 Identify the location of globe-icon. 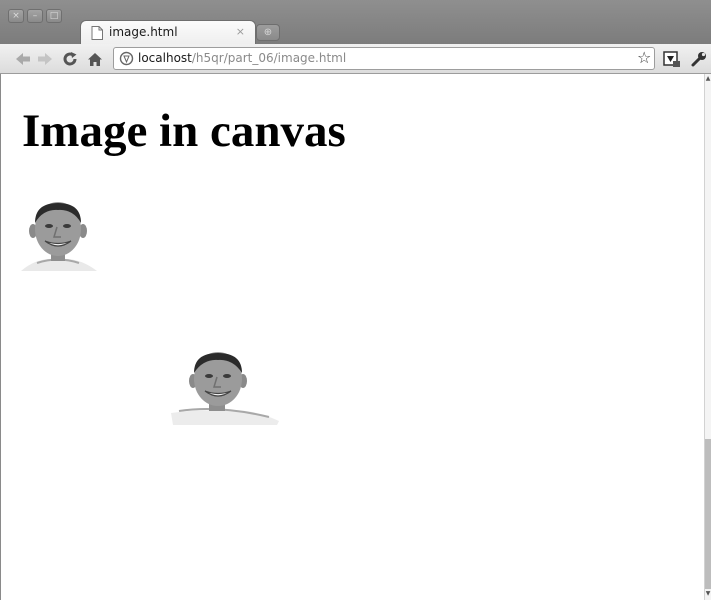
(126, 58).